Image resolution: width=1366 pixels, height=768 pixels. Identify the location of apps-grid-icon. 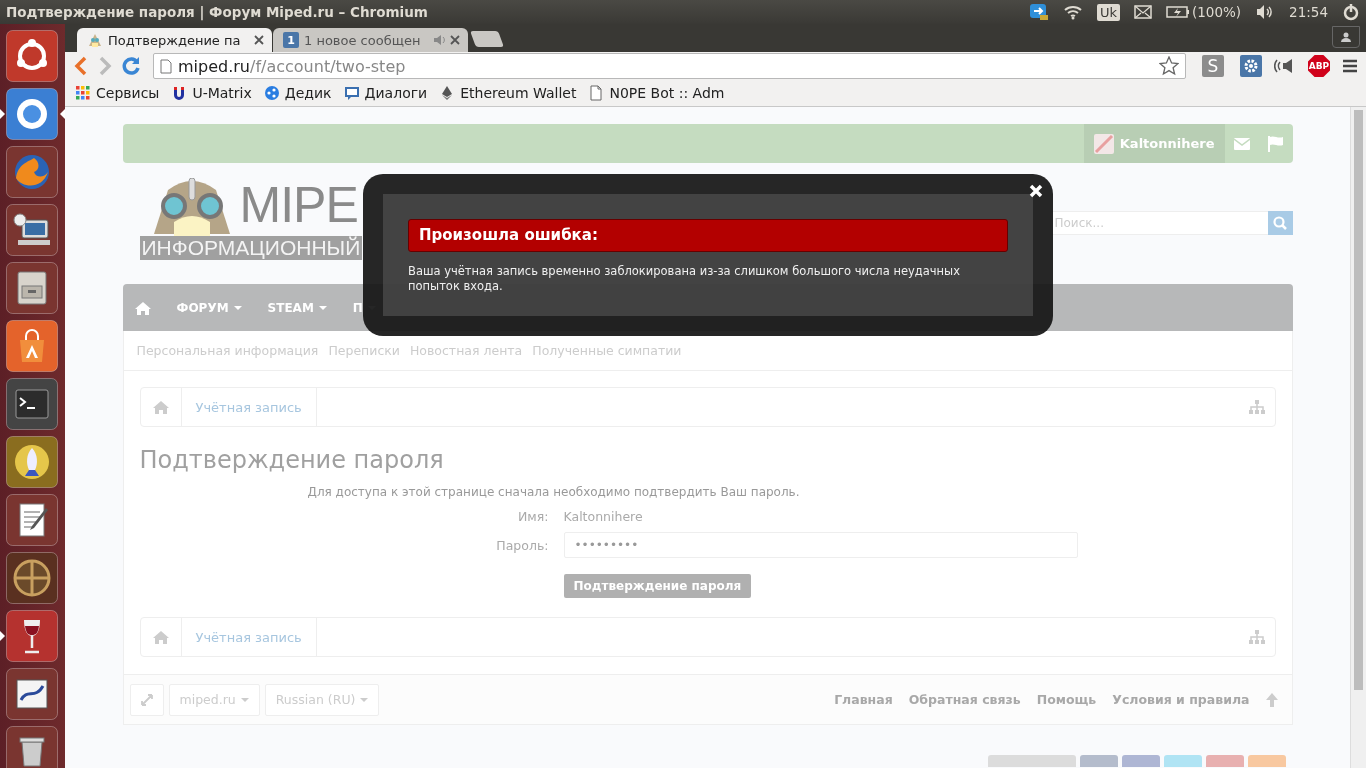
(83, 93).